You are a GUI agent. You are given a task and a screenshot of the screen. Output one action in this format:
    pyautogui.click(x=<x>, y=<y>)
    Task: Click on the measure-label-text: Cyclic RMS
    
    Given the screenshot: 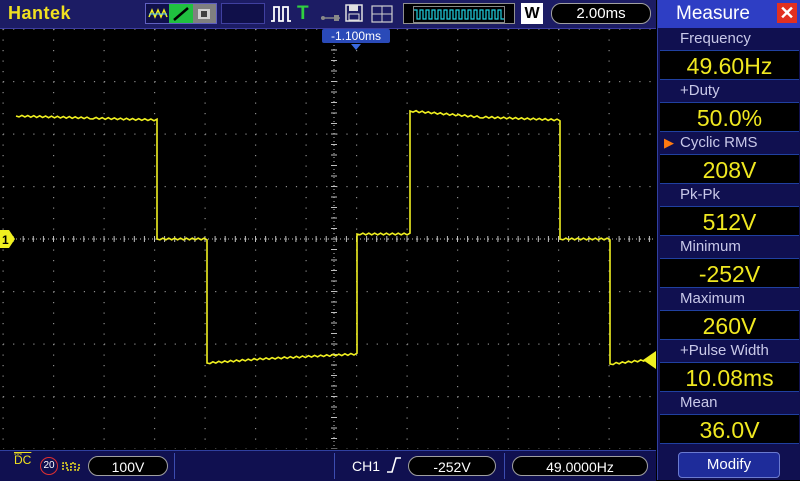 What is the action you would take?
    pyautogui.click(x=719, y=142)
    